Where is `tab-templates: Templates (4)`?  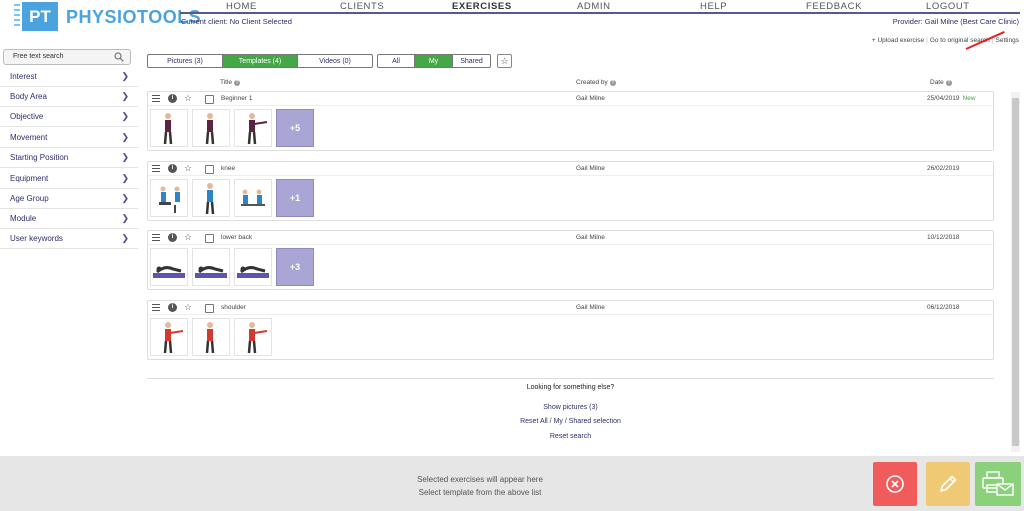
tab-templates: Templates (4) is located at coordinates (260, 61).